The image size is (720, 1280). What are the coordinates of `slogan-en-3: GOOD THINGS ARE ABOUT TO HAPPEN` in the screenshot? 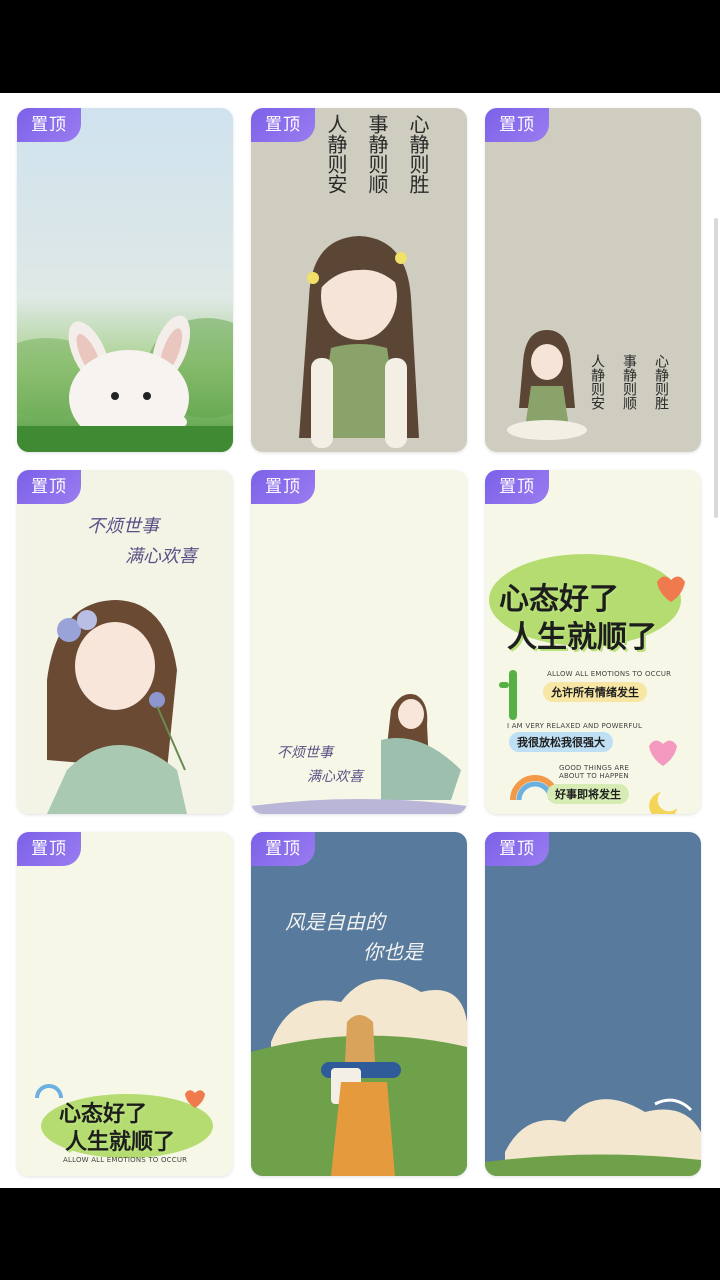 It's located at (594, 772).